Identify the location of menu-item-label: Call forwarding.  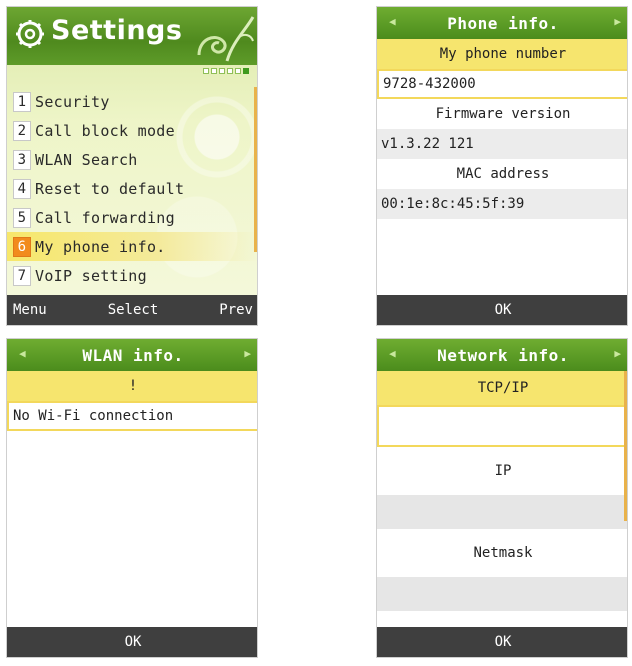
(105, 217).